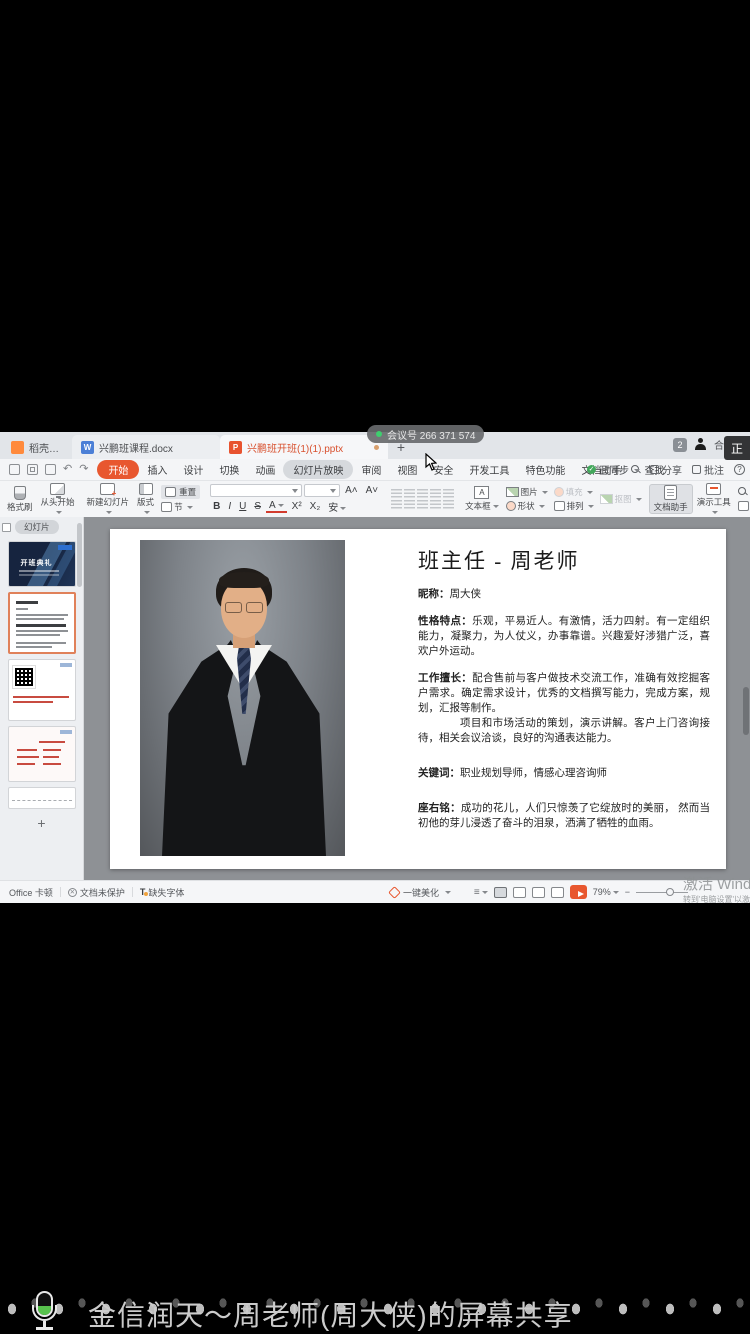 The image size is (750, 1334). What do you see at coordinates (6, 527) in the screenshot?
I see `outline-tab-icon` at bounding box center [6, 527].